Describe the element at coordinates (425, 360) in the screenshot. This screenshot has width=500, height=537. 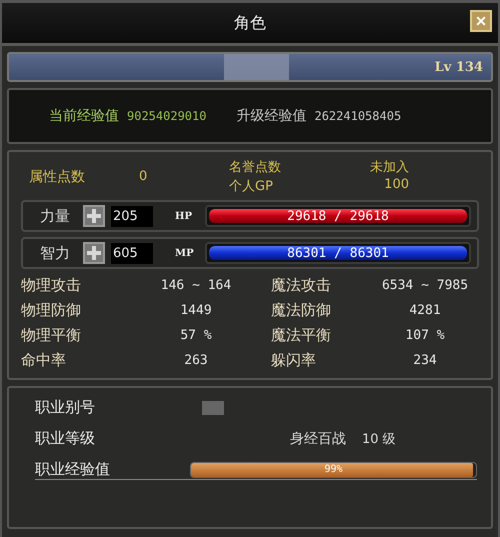
I see `stat-value: 234` at that location.